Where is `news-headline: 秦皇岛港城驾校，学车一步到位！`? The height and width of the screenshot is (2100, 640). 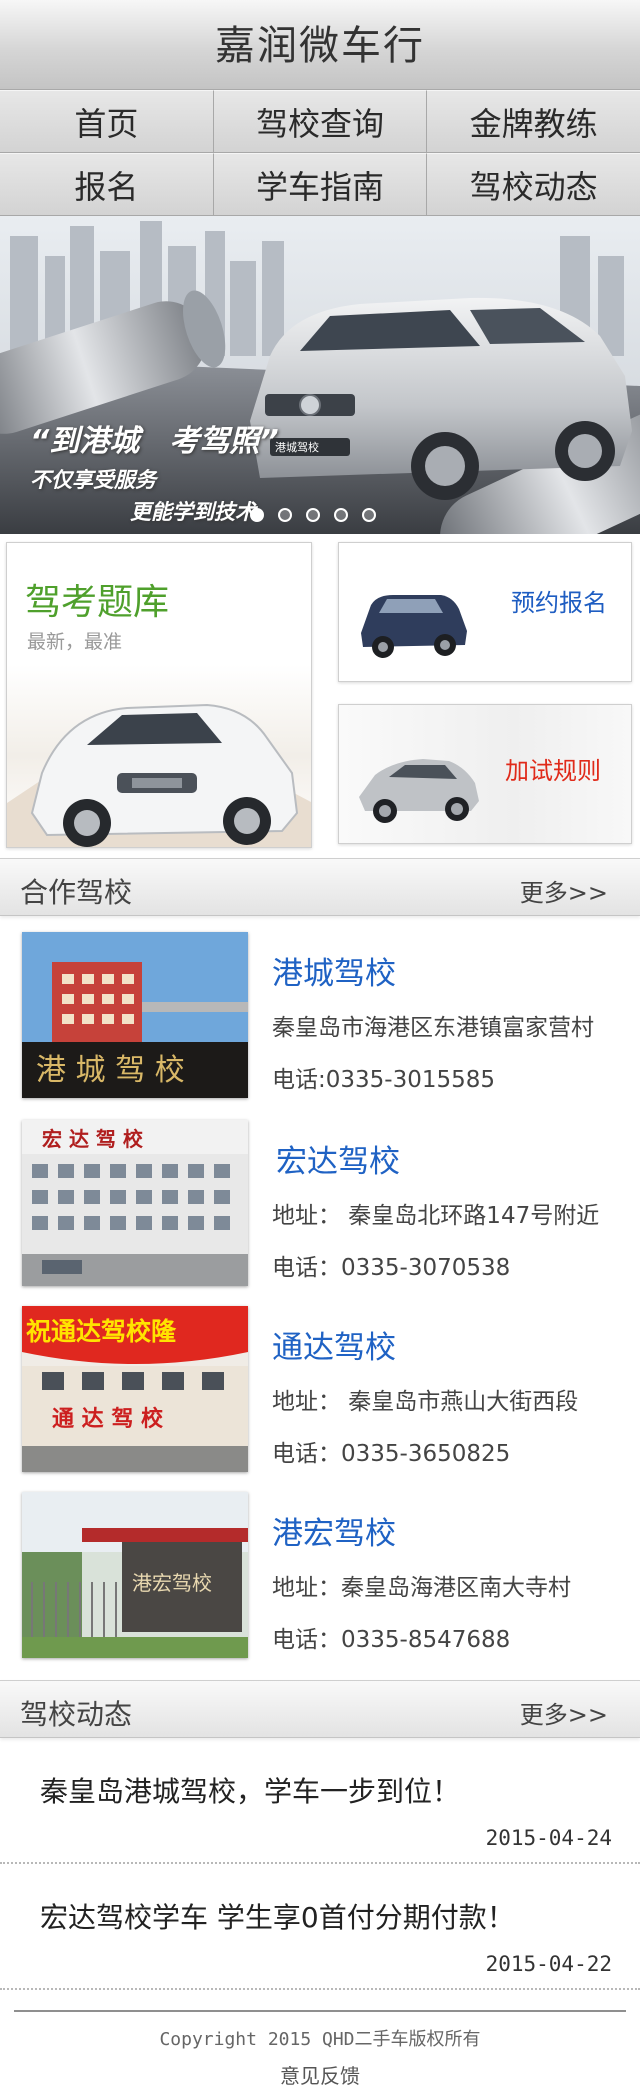
news-headline: 秦皇岛港城驾校，学车一步到位！ is located at coordinates (250, 1790).